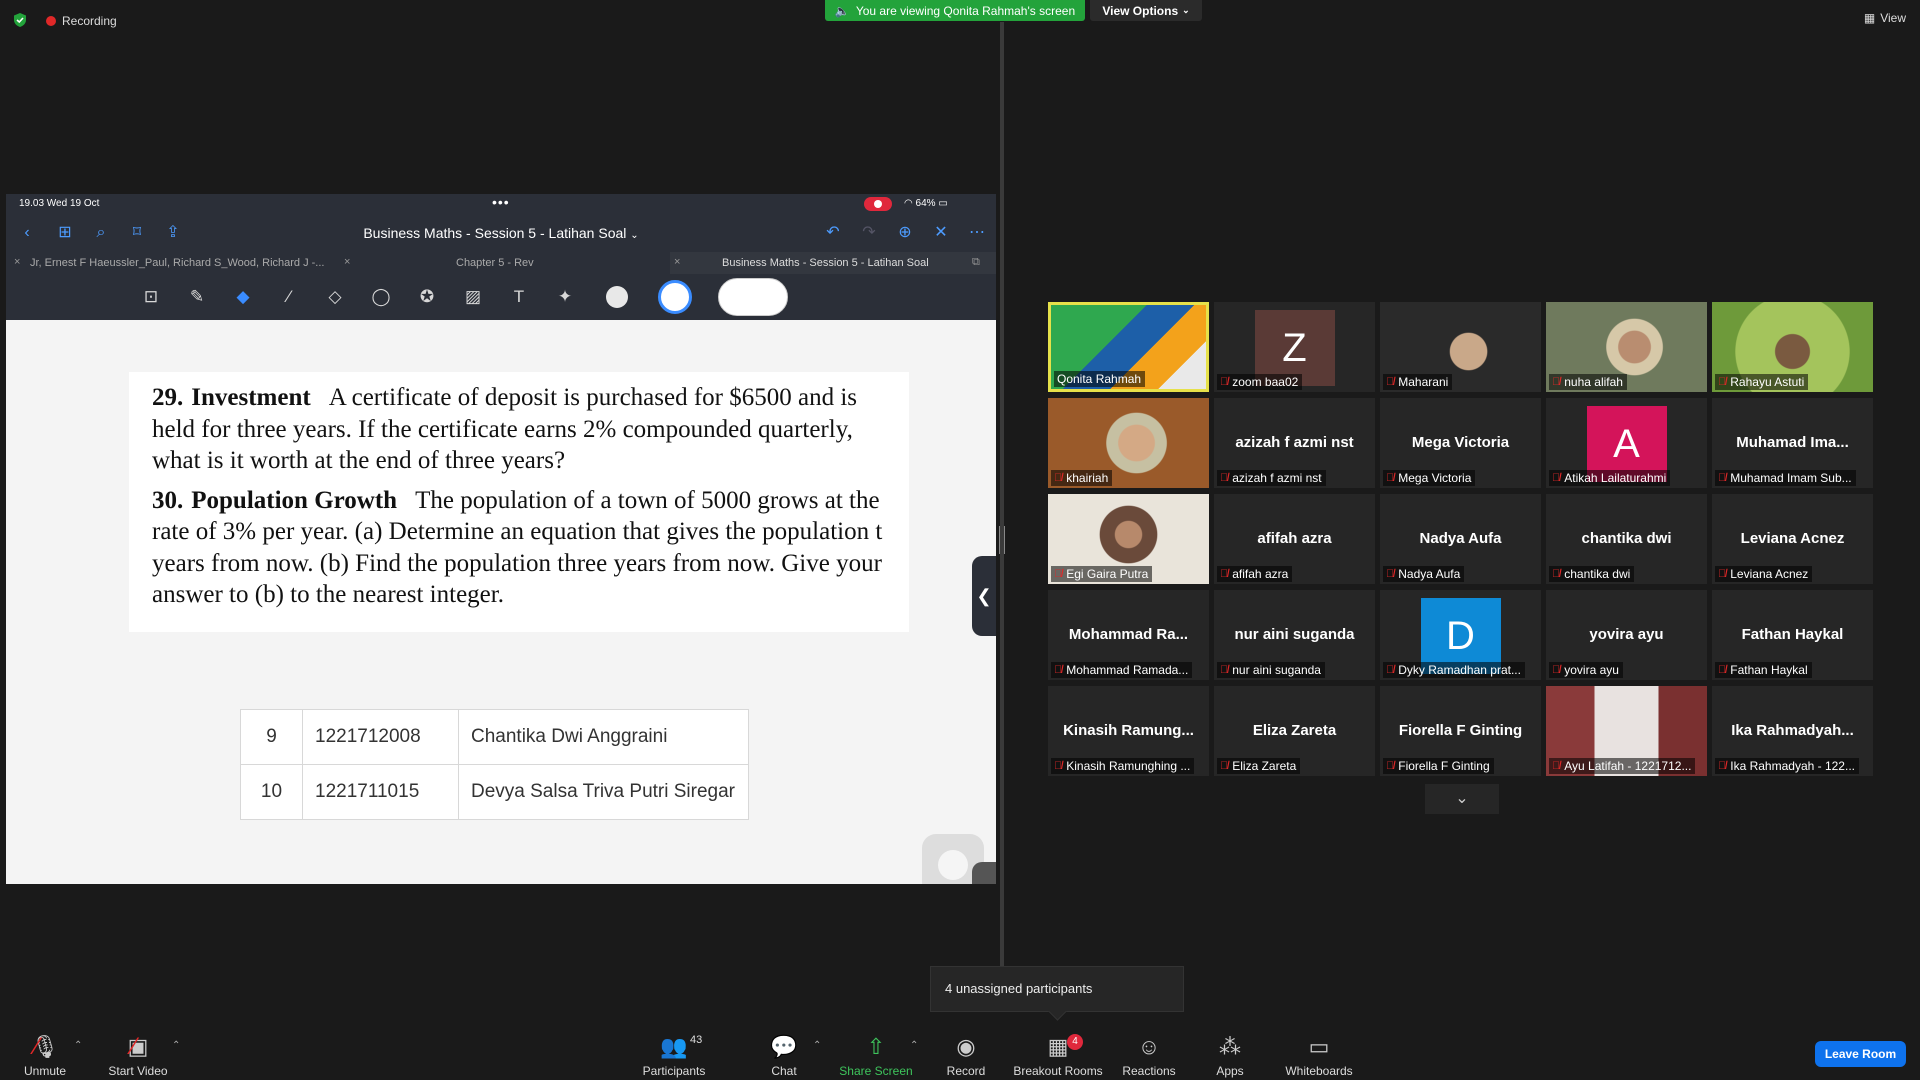  I want to click on student-name: Devya Salsa Triva Putri Siregar, so click(603, 792).